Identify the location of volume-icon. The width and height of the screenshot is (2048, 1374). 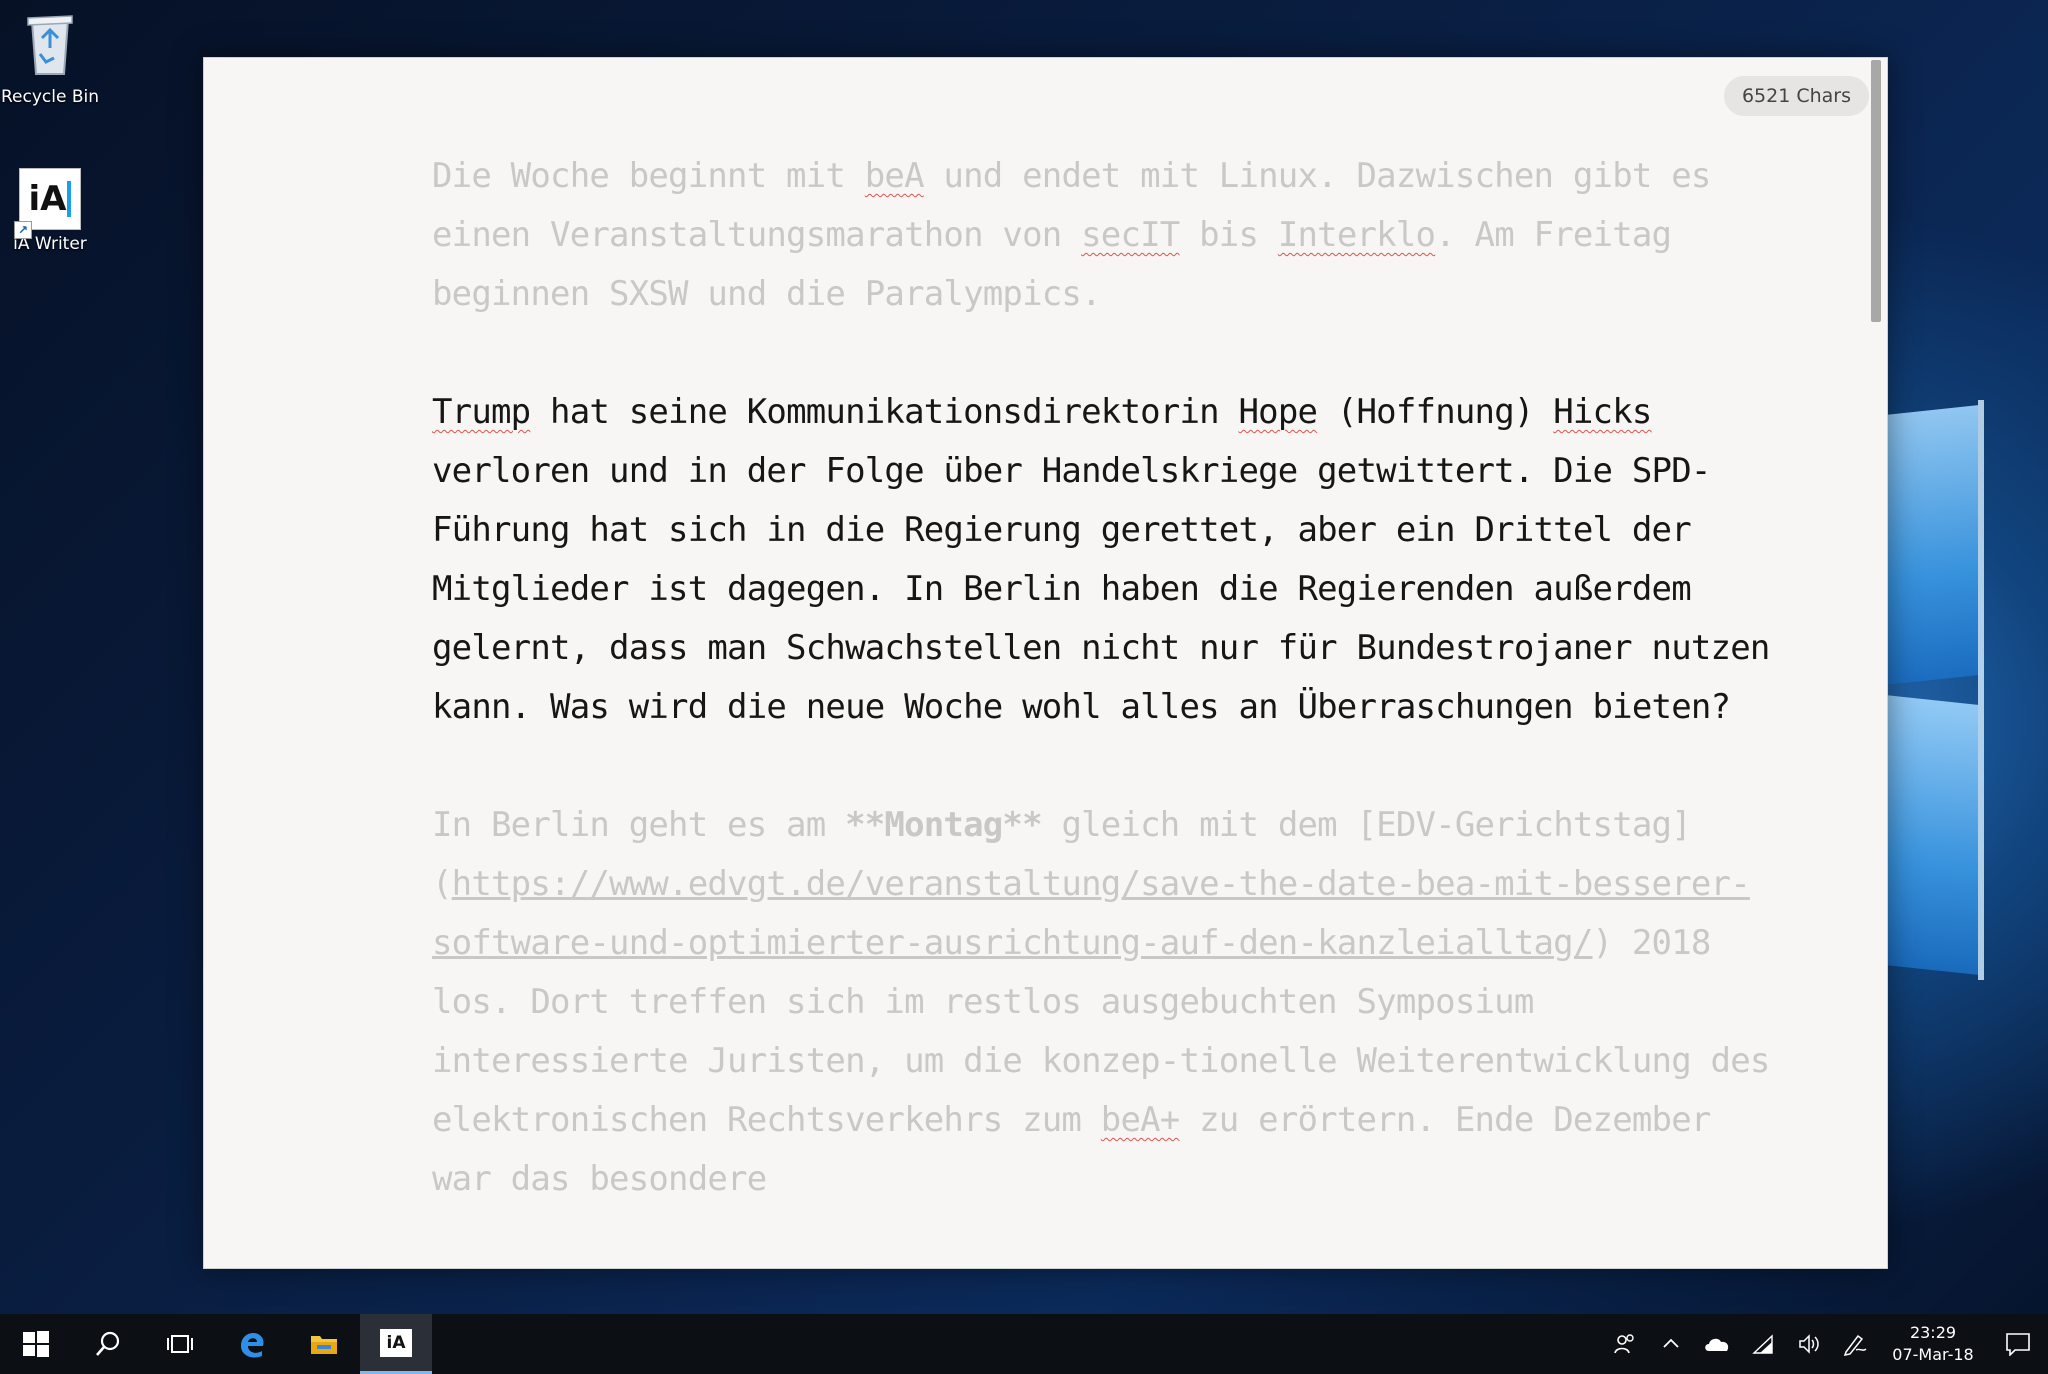
(1809, 1344).